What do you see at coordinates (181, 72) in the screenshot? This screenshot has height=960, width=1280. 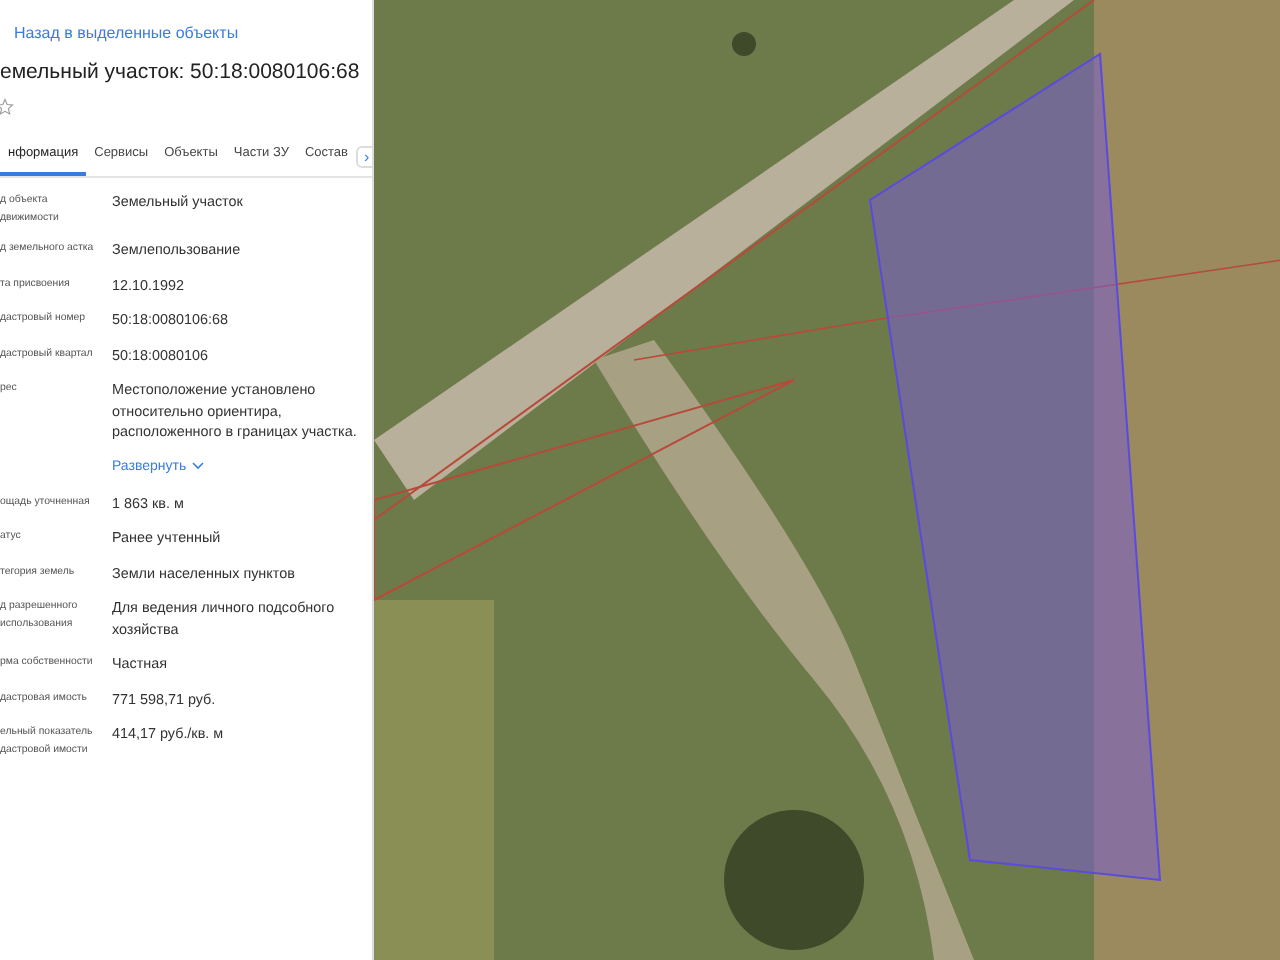 I see `parcel-title: емельный участок: 50:18:0080106:68` at bounding box center [181, 72].